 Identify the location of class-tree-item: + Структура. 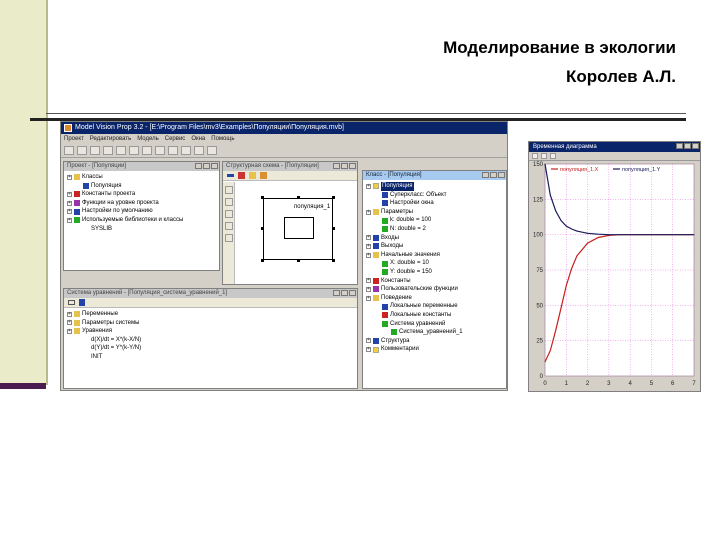
(435, 341).